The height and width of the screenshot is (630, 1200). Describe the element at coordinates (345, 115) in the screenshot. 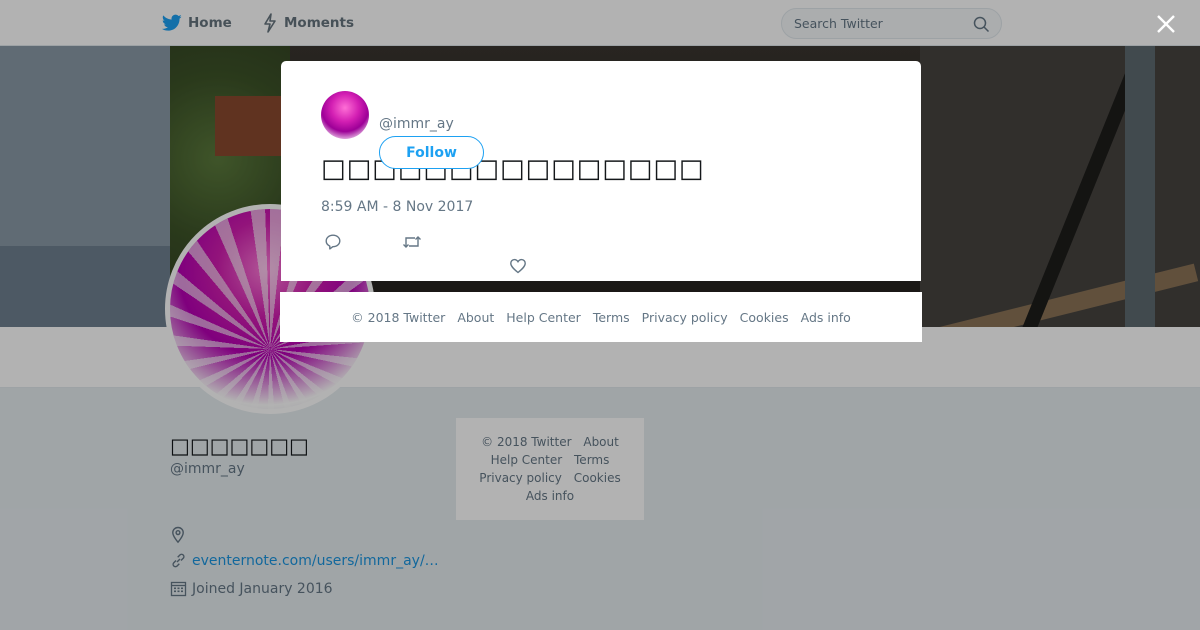

I see `tweet-author-avatar` at that location.